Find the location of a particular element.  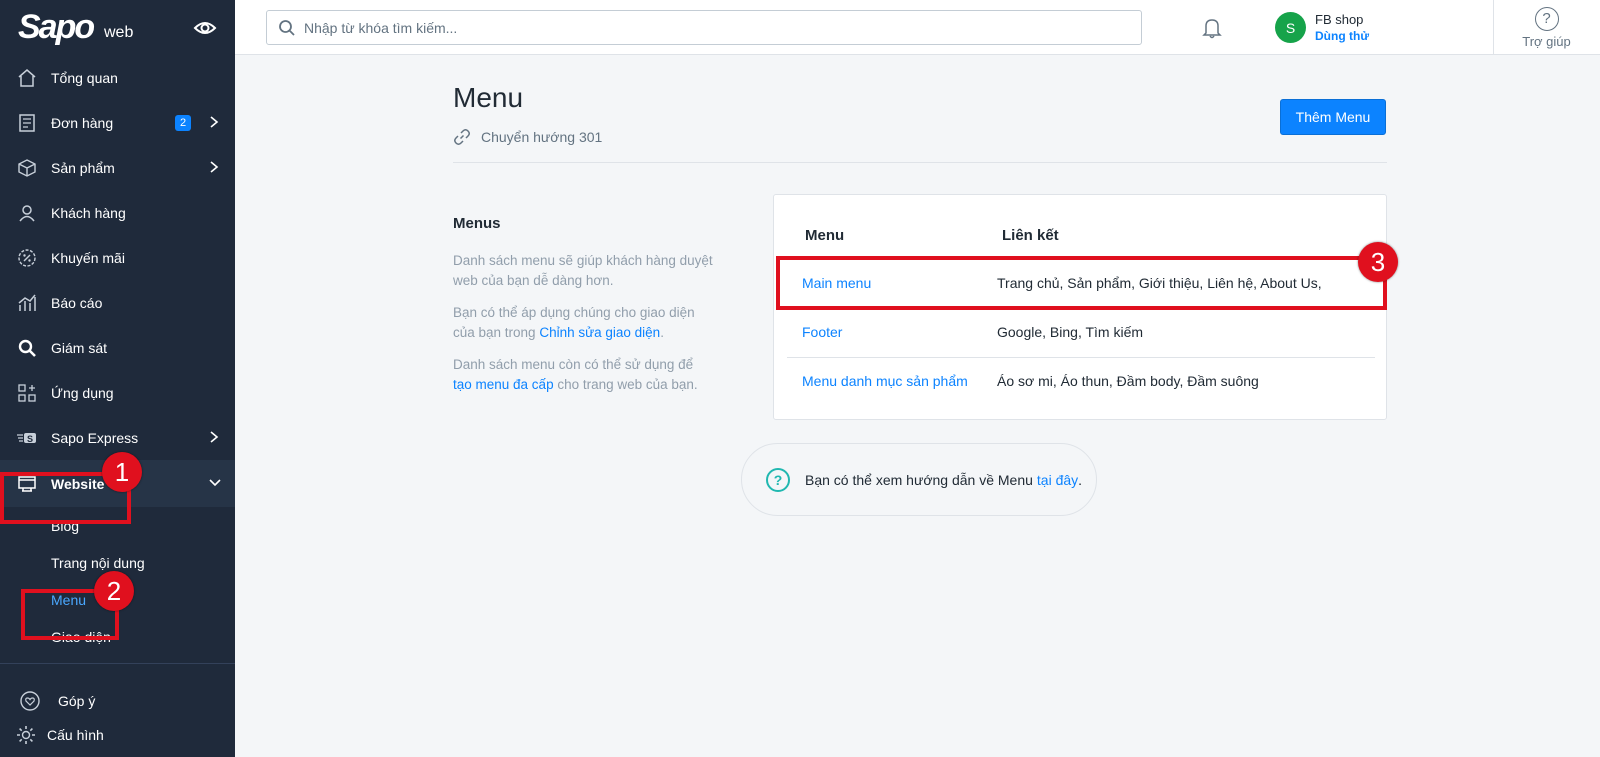

sidebar-item-label: Giám sát is located at coordinates (79, 347).